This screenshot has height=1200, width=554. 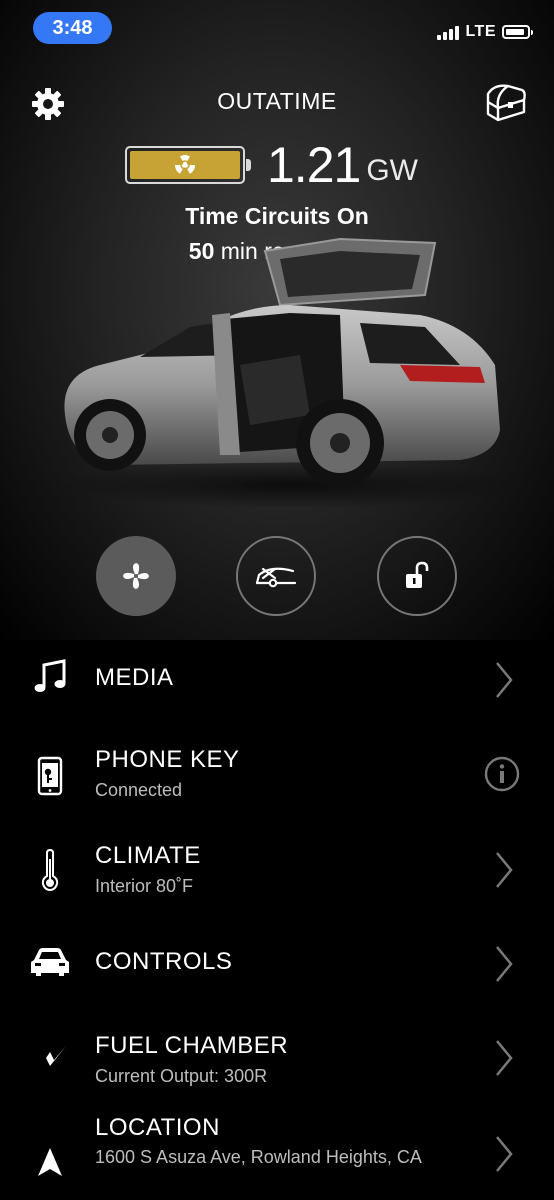 What do you see at coordinates (277, 101) in the screenshot?
I see `page-title: OUTATIME` at bounding box center [277, 101].